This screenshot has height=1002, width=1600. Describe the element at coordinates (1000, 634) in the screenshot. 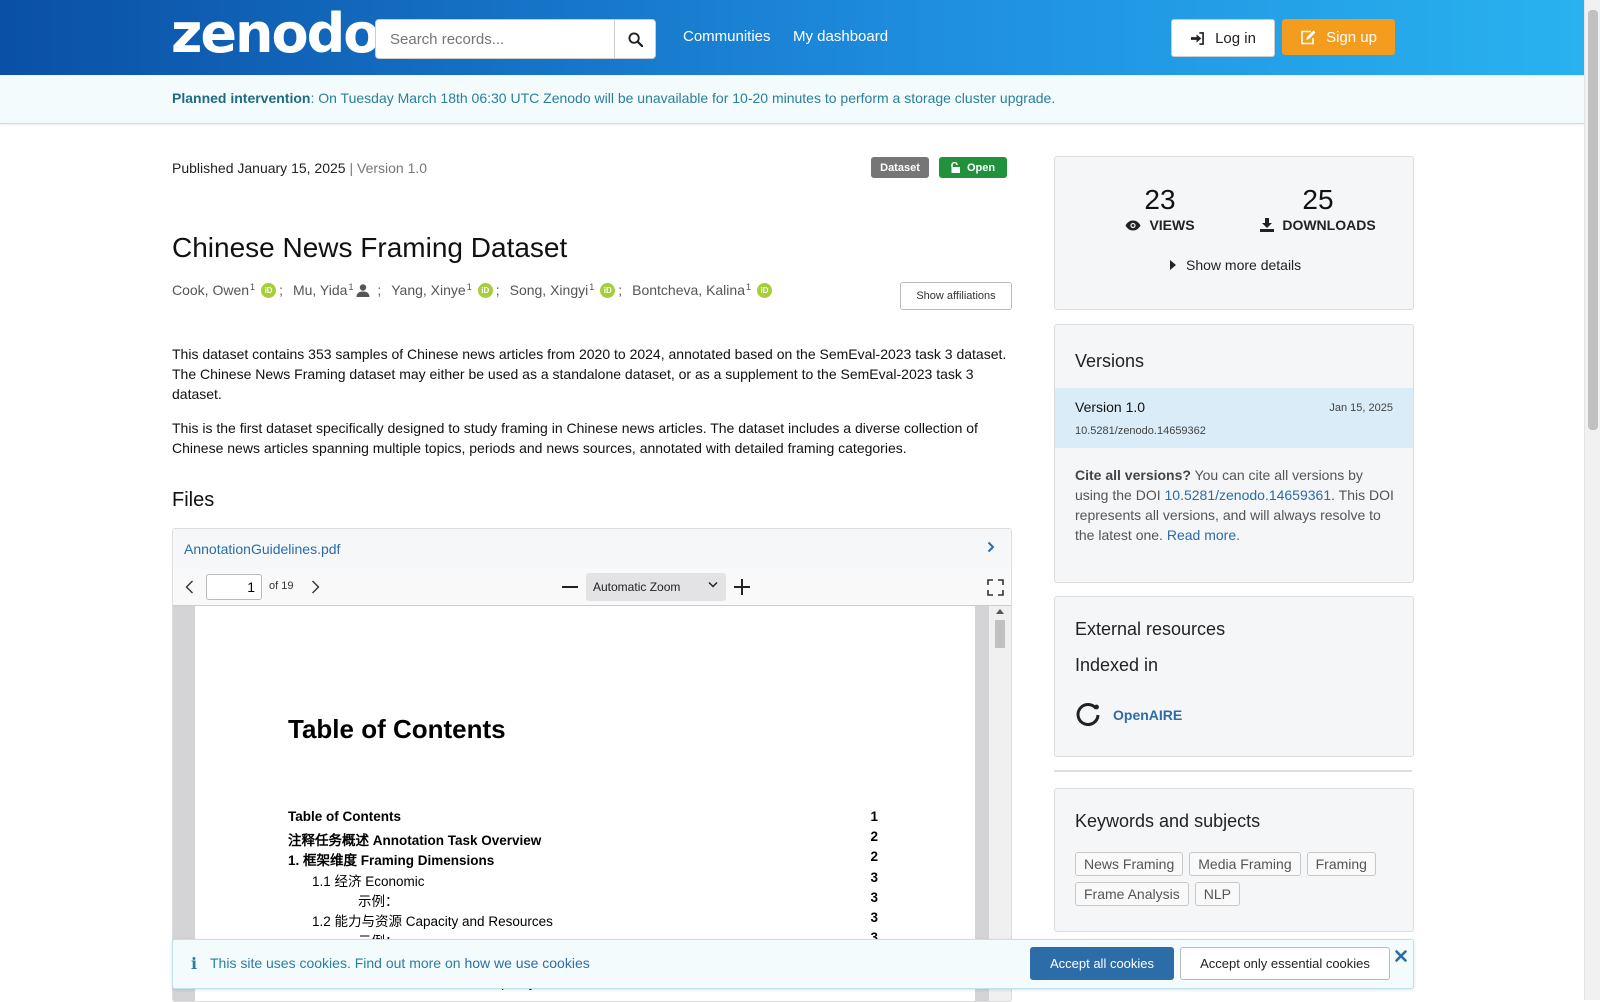

I see `pdf-scroll-thumb` at that location.